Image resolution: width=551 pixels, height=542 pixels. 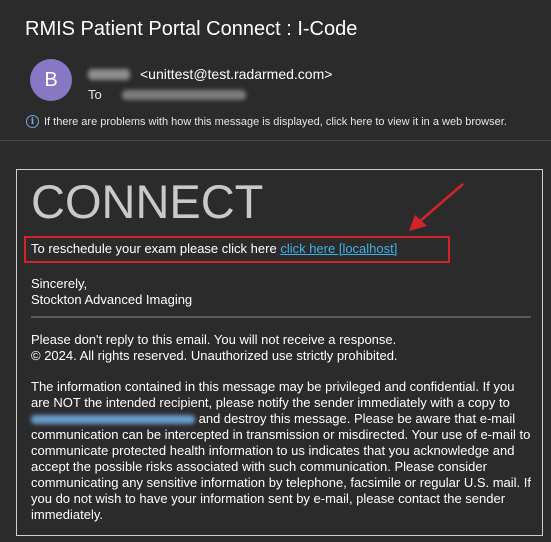 I want to click on reschedule-link: click here [localhost], so click(x=338, y=248).